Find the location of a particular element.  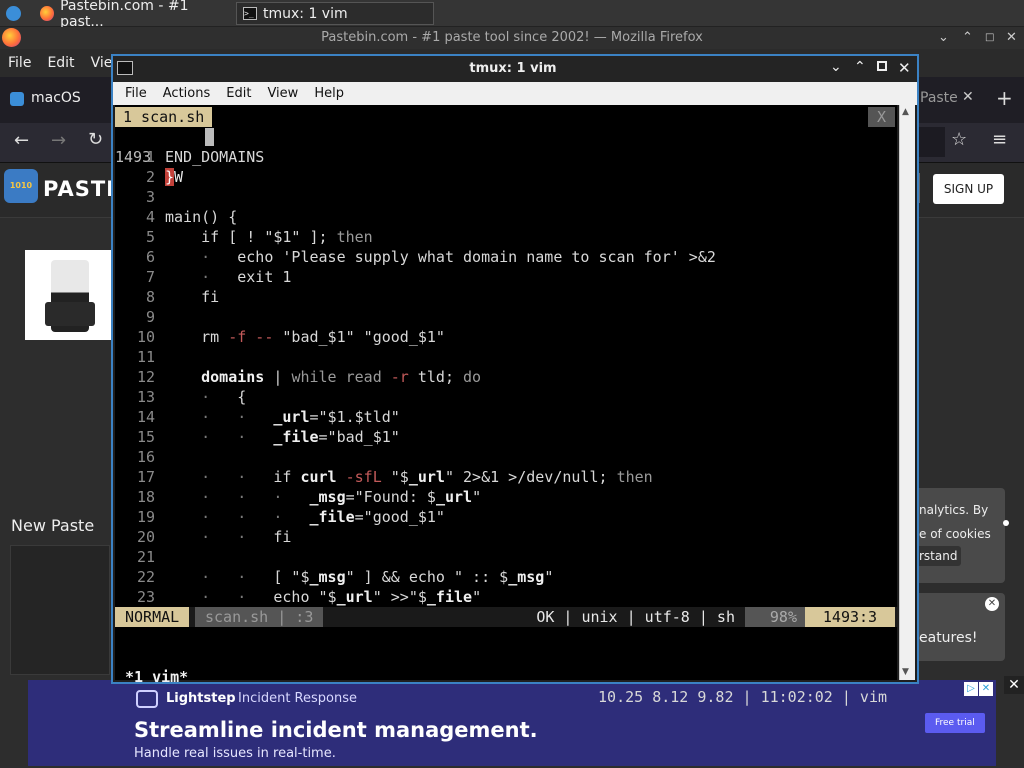

bookmark-star-icon: ☆ is located at coordinates (959, 139).